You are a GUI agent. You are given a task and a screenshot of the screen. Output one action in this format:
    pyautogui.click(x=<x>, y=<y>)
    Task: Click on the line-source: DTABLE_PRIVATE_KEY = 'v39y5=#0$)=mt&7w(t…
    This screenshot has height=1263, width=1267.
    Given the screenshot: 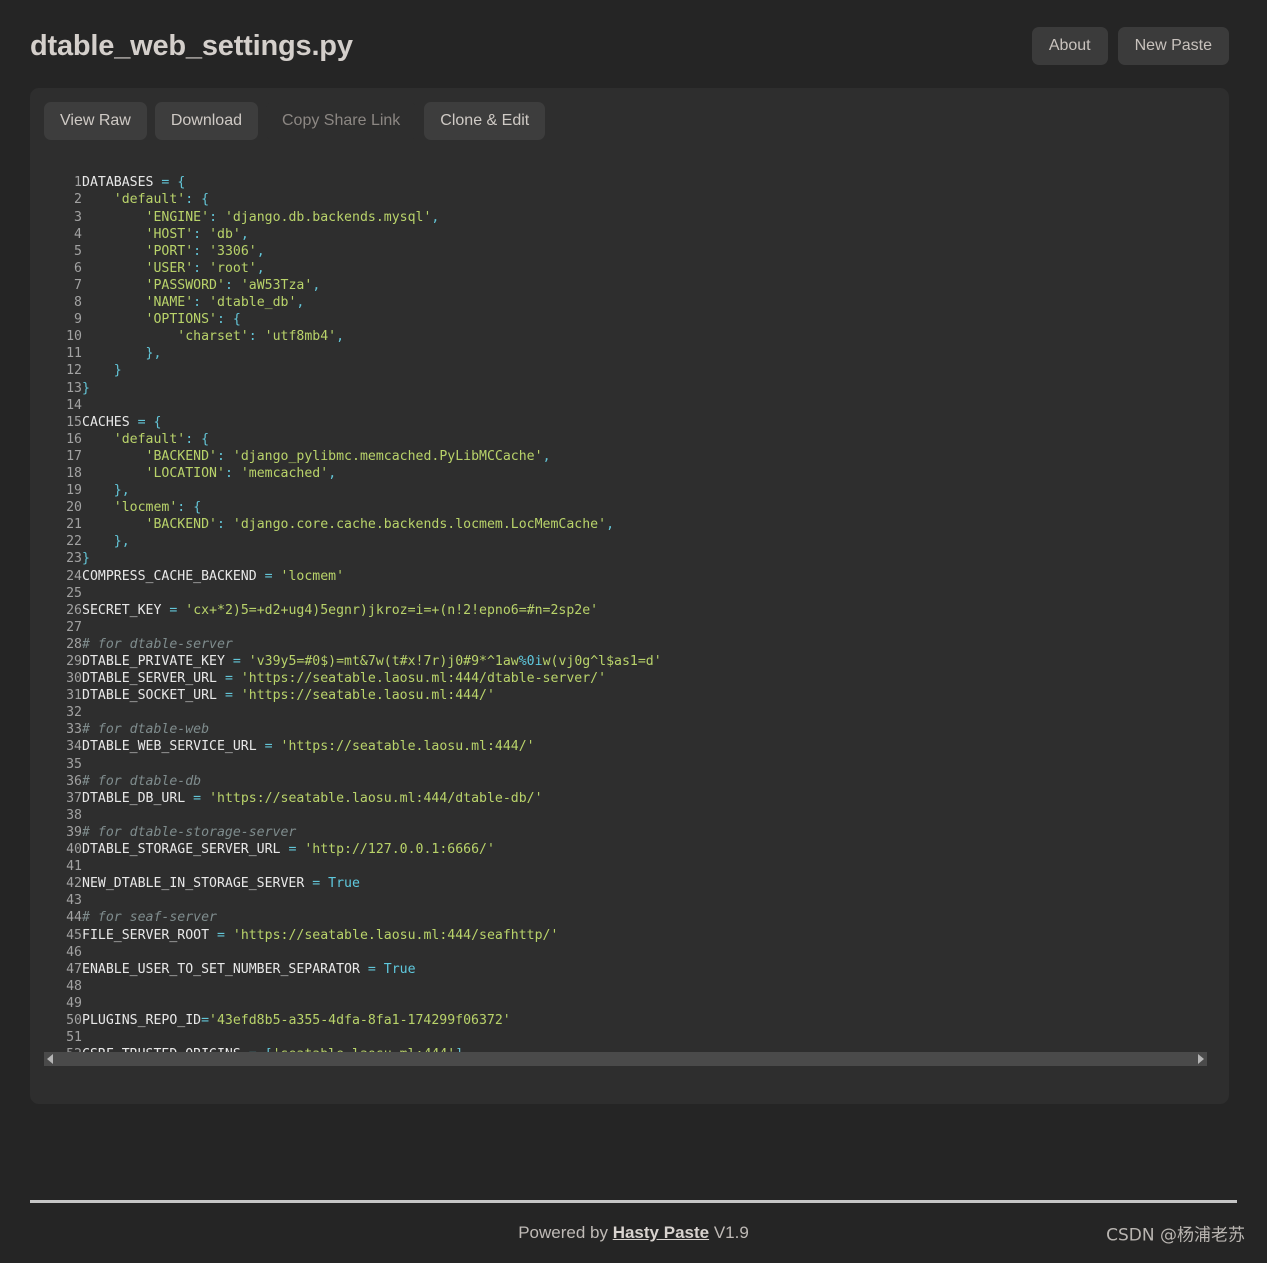 What is the action you would take?
    pyautogui.click(x=372, y=661)
    